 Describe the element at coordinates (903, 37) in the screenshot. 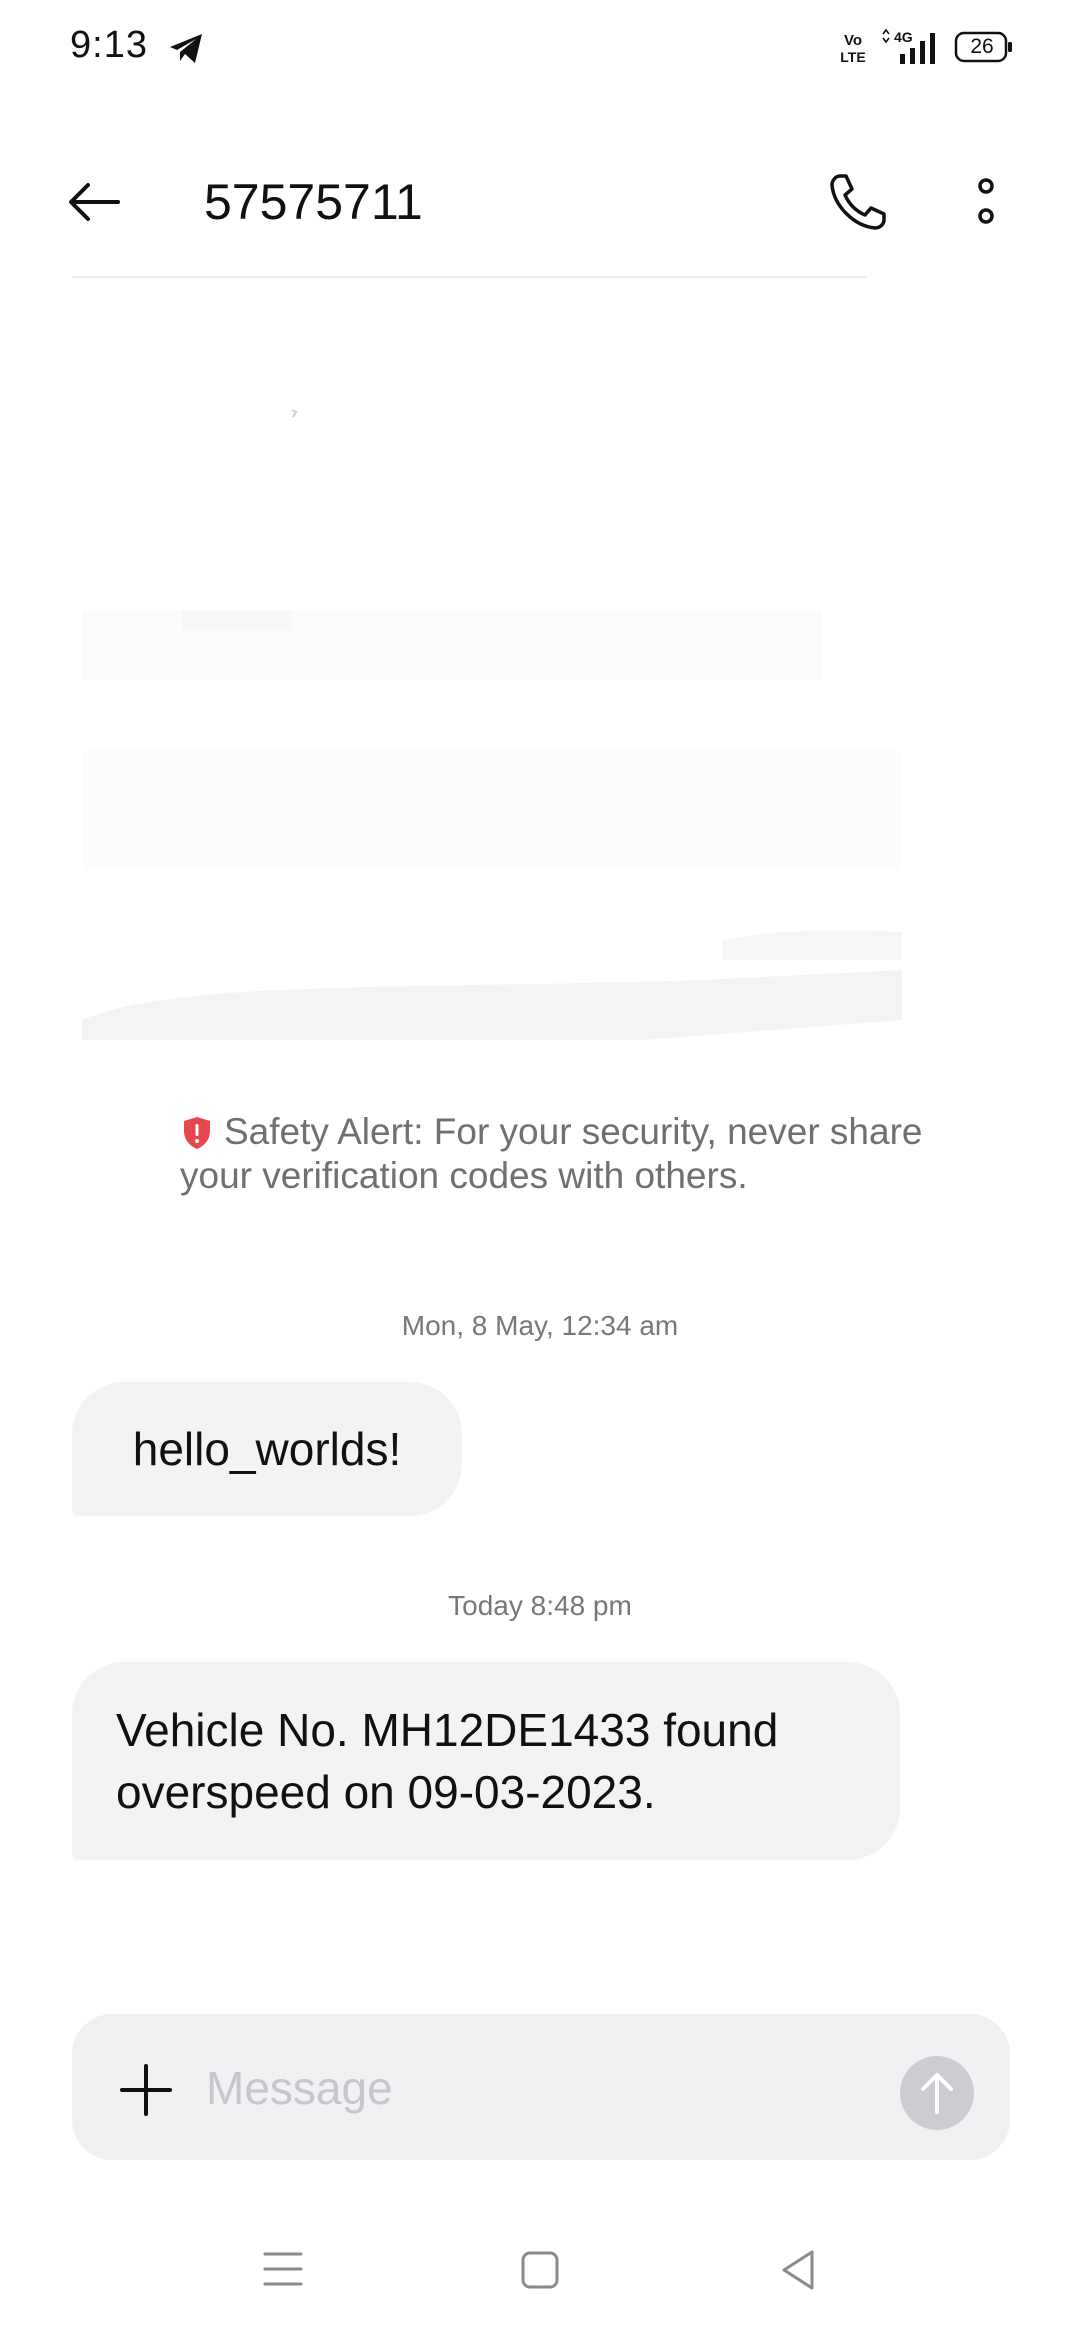

I see `svg-text: 4G` at that location.